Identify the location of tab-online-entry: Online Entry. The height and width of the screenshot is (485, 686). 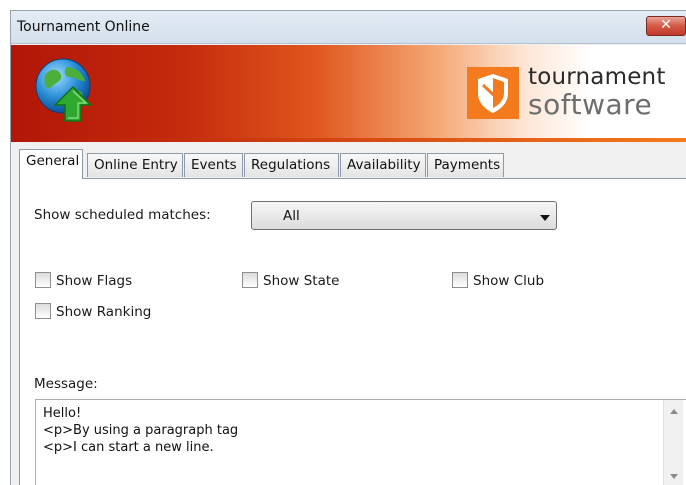
(135, 165).